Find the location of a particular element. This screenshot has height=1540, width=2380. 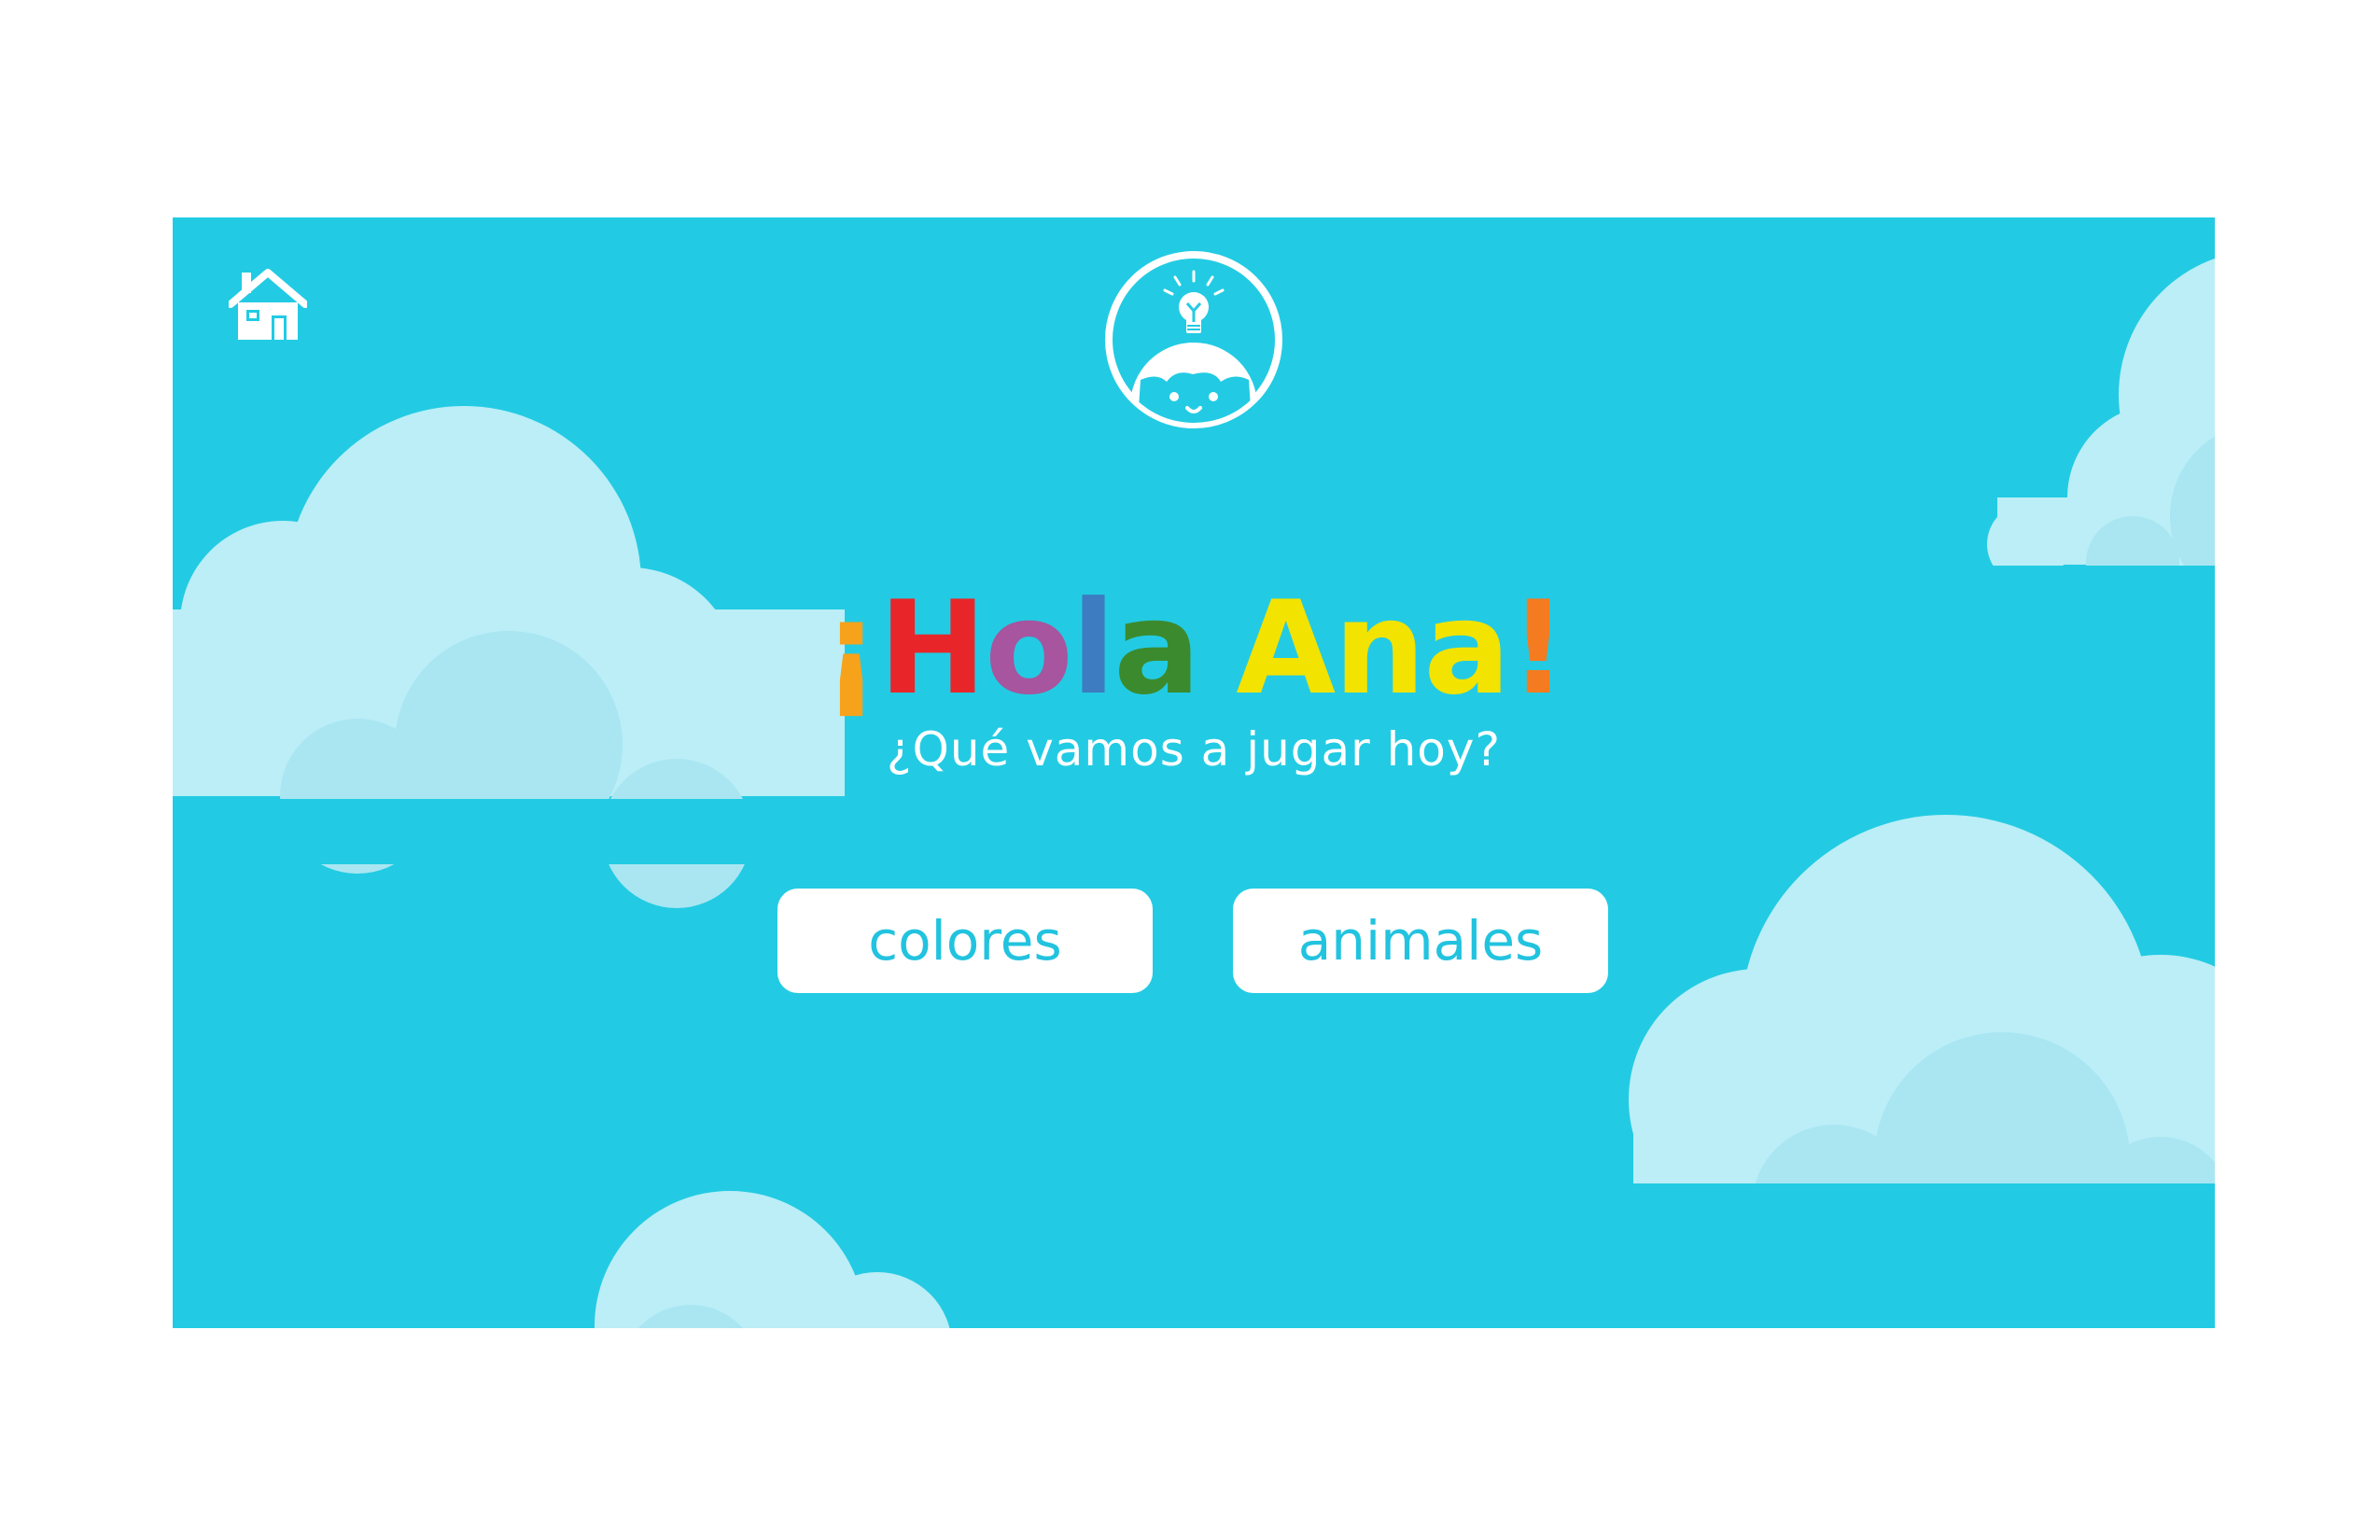

greeting-space is located at coordinates (1217, 648).